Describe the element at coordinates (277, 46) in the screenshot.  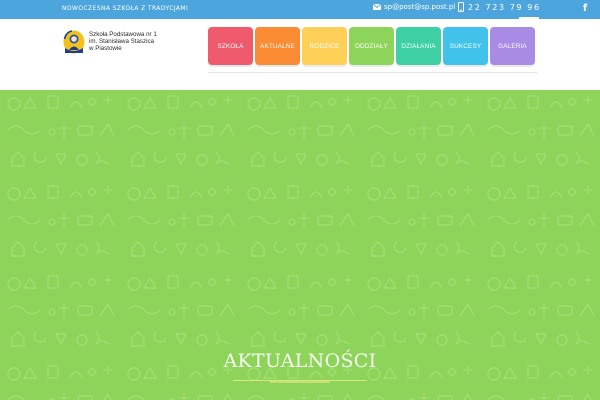
I see `nav-item-aktualne: AKTUALNE` at that location.